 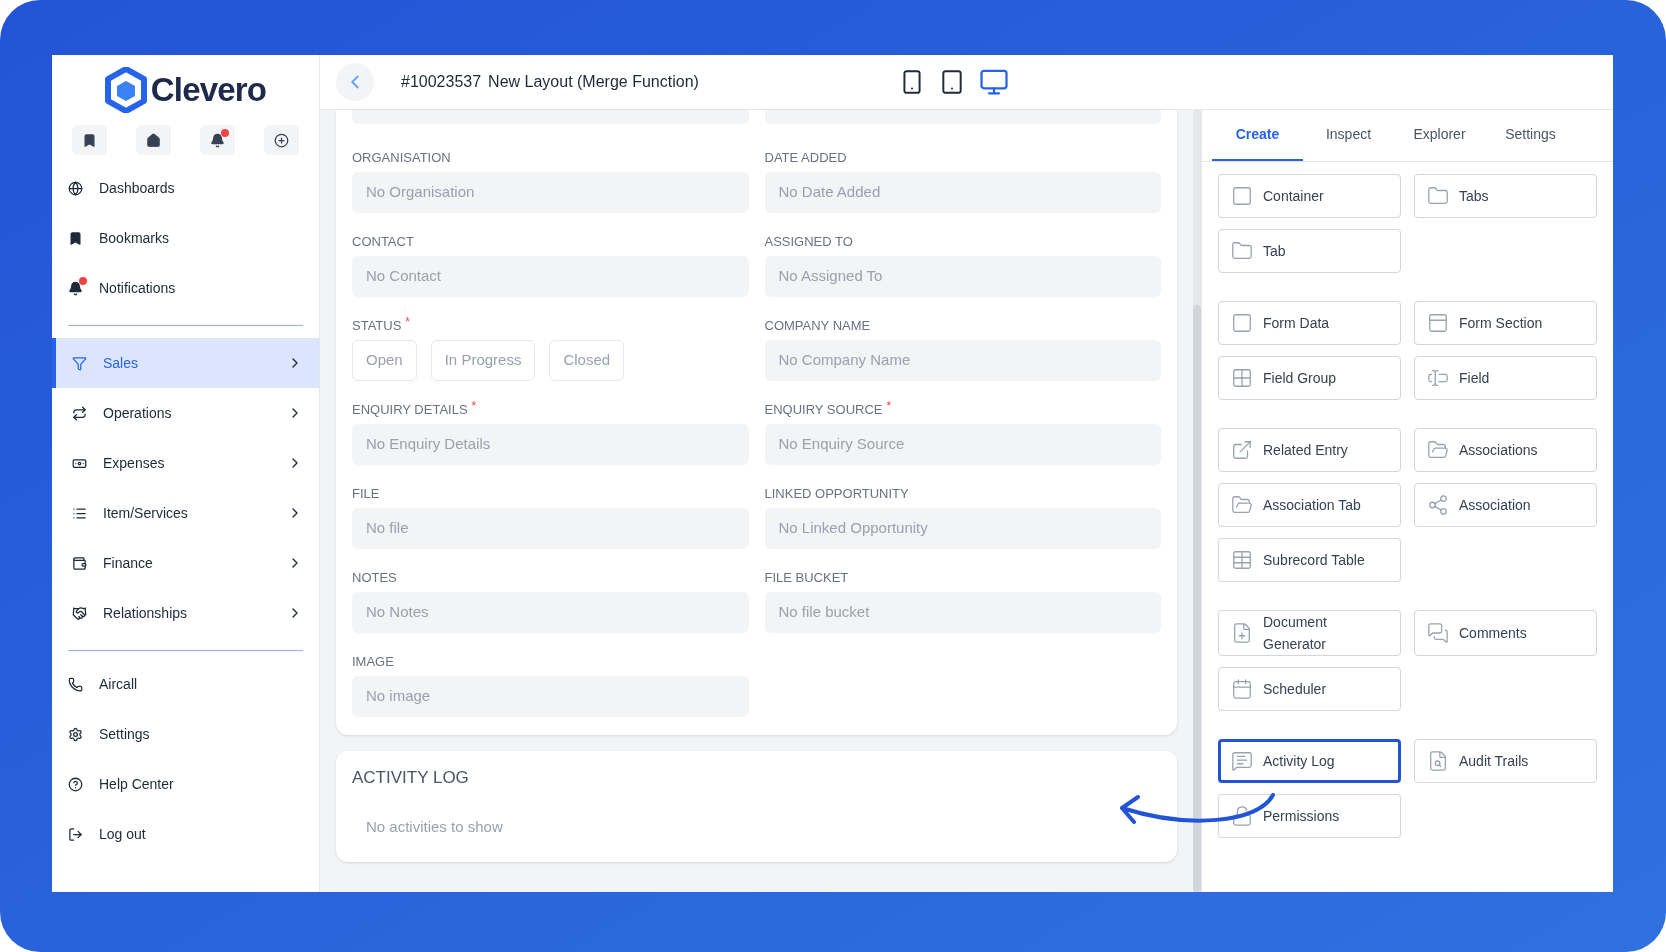 I want to click on brand-name: Clevero, so click(x=208, y=90).